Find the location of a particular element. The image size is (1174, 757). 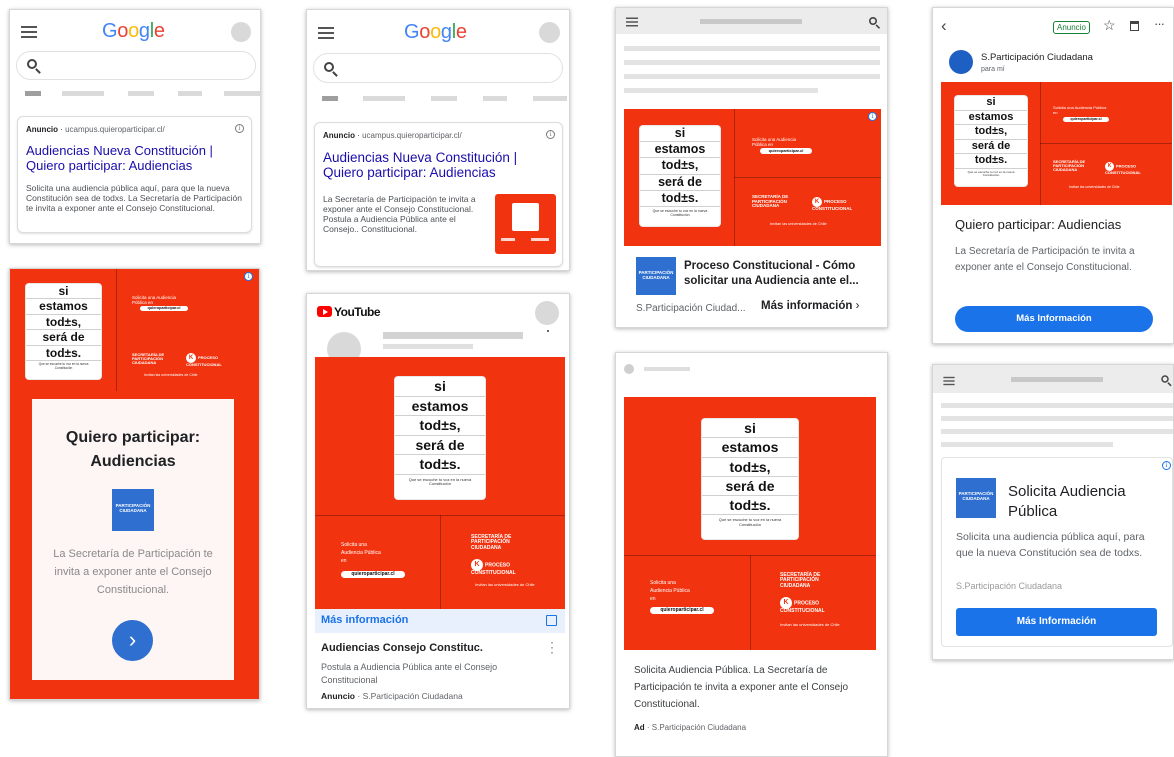

mas-informacion-link: Más información › is located at coordinates (810, 306).